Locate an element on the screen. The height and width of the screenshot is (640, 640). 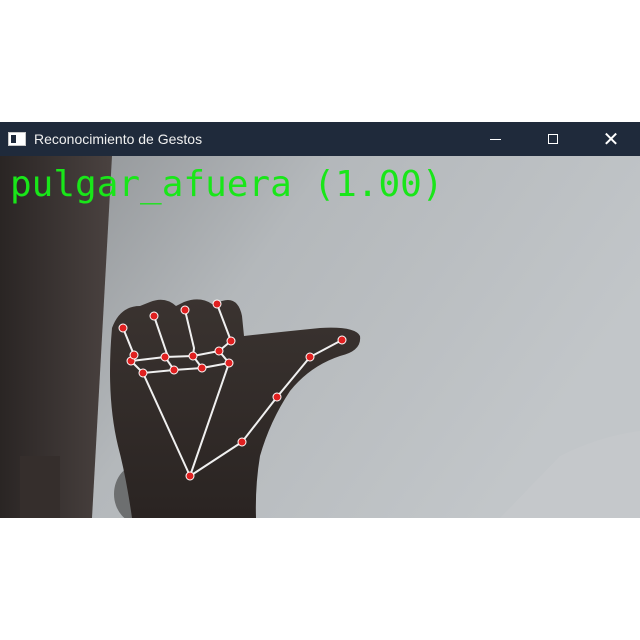
minimize-icon is located at coordinates (495, 139).